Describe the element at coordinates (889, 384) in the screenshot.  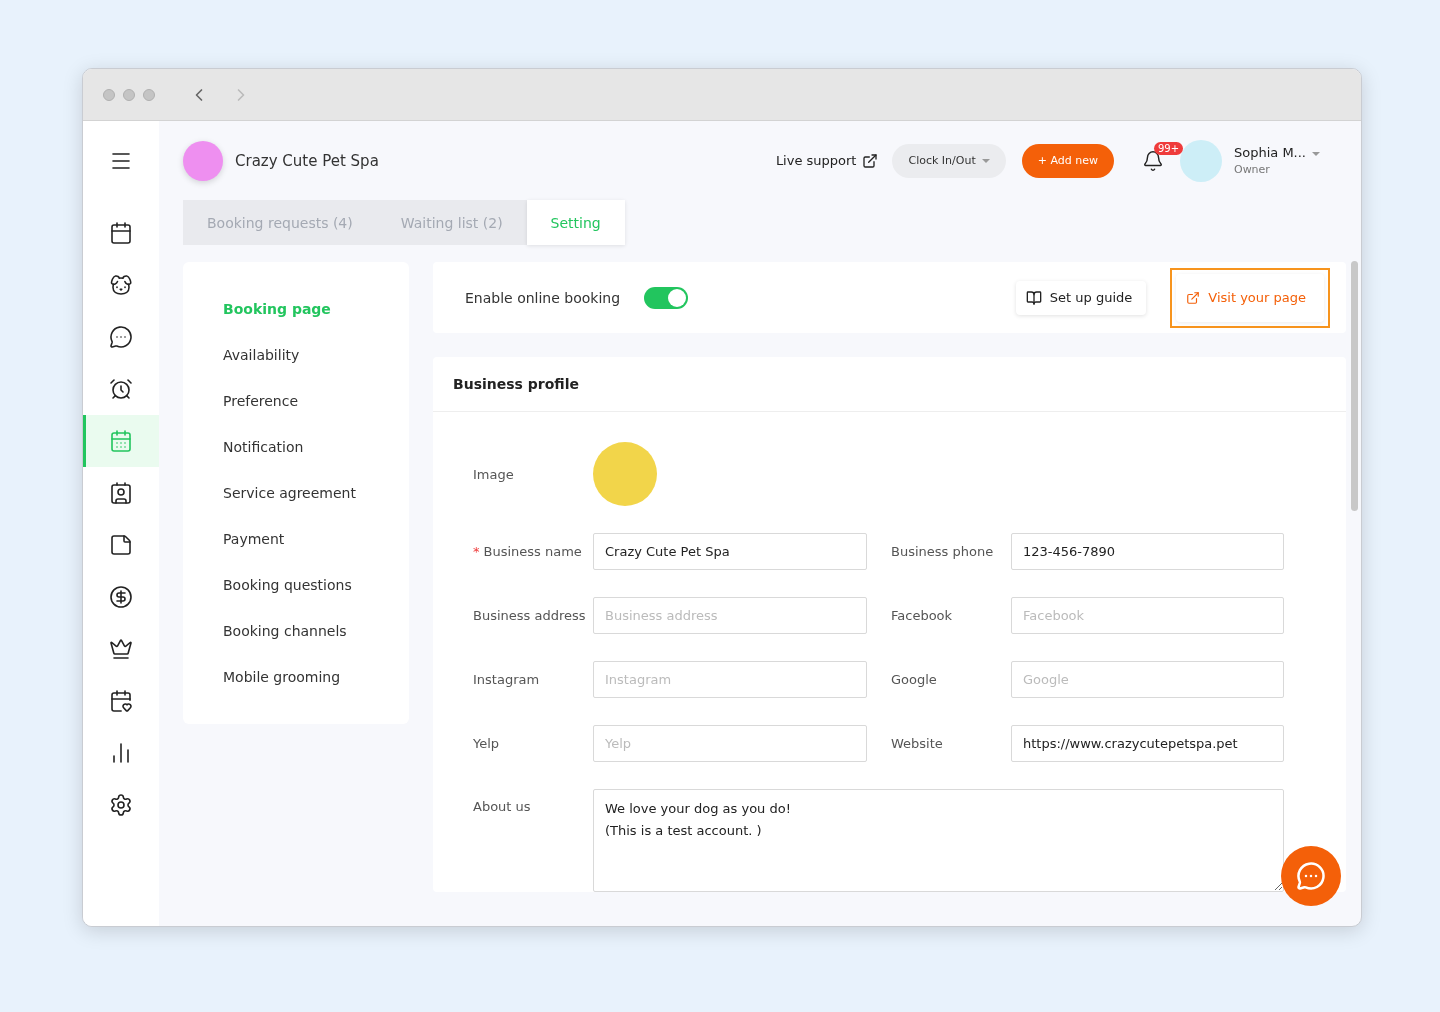
I see `card-title: Business profile` at that location.